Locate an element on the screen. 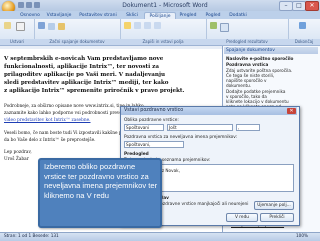 This screenshot has height=241, width=320. ribbon-group-spajanje: Začni spajanje dokumentov is located at coordinates (77, 32).